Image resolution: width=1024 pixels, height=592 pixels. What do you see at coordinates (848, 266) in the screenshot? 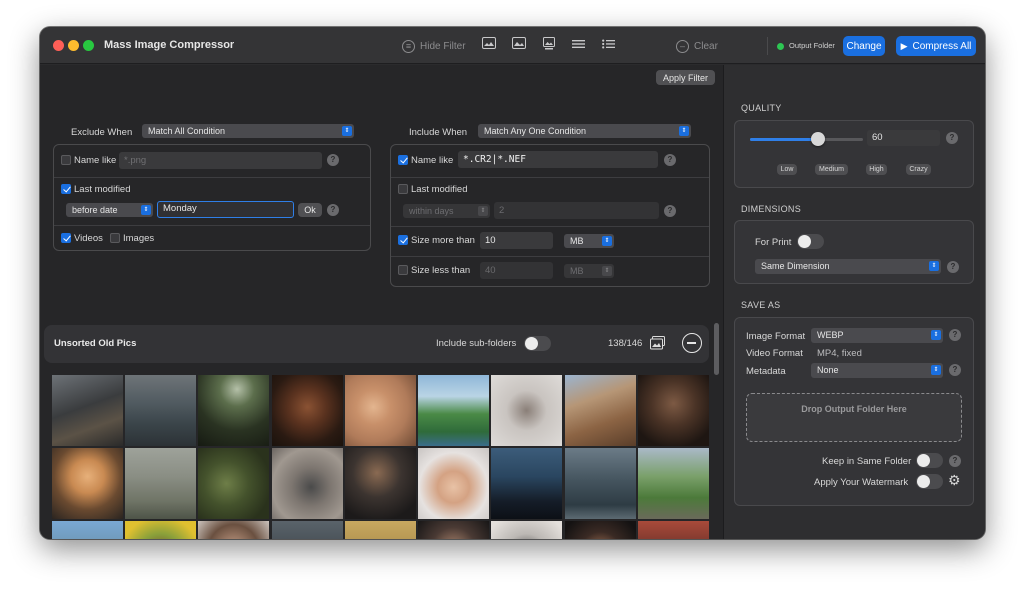
I see `dimension-mode-select: Same Dimension ⇕` at bounding box center [848, 266].